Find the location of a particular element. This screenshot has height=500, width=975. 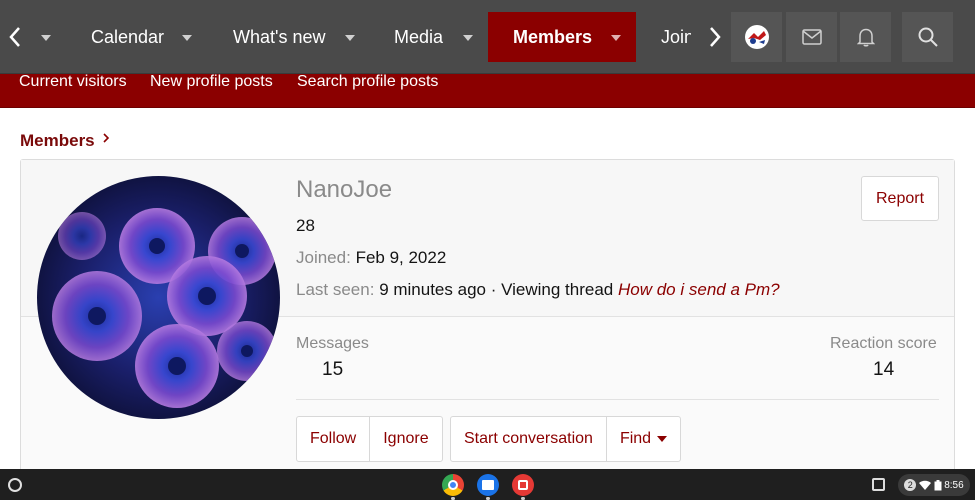

conversation-find-group: Start conversation Find is located at coordinates (566, 439).